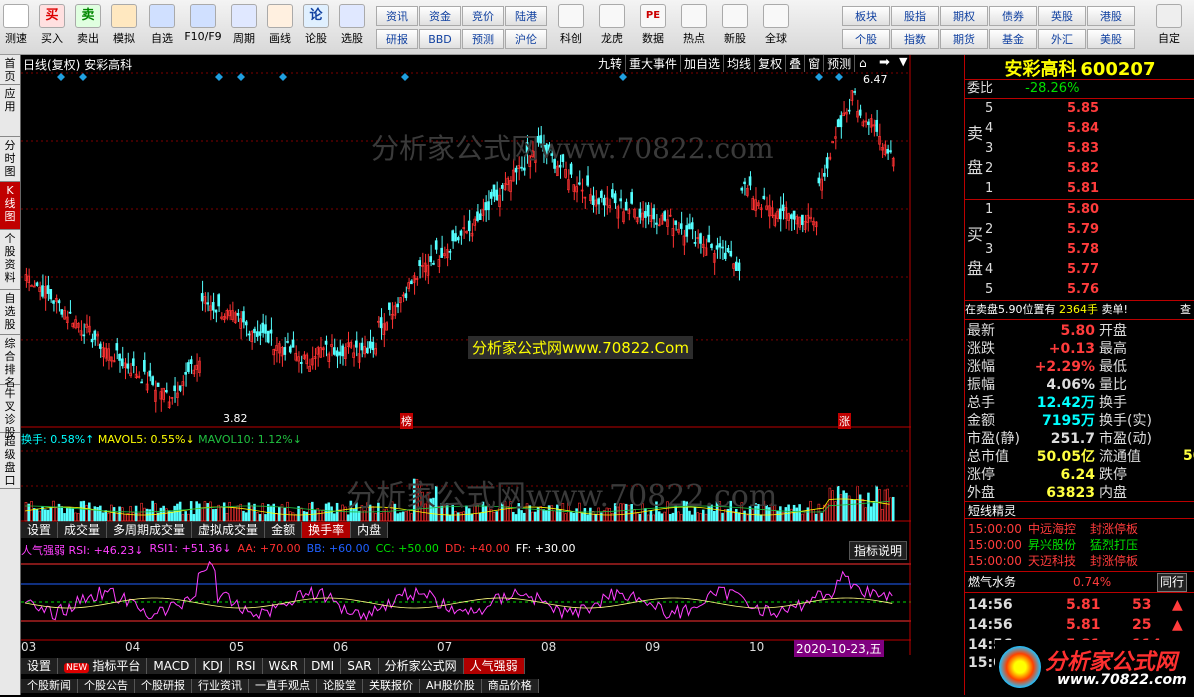 The height and width of the screenshot is (697, 1194). I want to click on indicator-tab: KDJ, so click(213, 666).